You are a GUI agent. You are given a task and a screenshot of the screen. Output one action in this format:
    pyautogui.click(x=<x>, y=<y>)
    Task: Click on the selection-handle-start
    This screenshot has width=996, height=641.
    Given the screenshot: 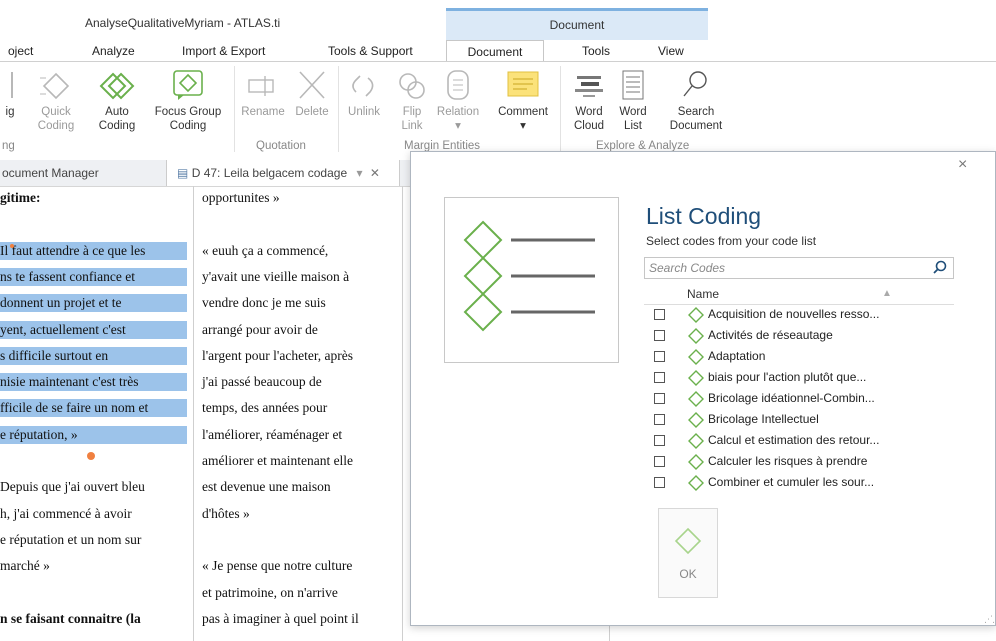 What is the action you would take?
    pyautogui.click(x=12, y=246)
    